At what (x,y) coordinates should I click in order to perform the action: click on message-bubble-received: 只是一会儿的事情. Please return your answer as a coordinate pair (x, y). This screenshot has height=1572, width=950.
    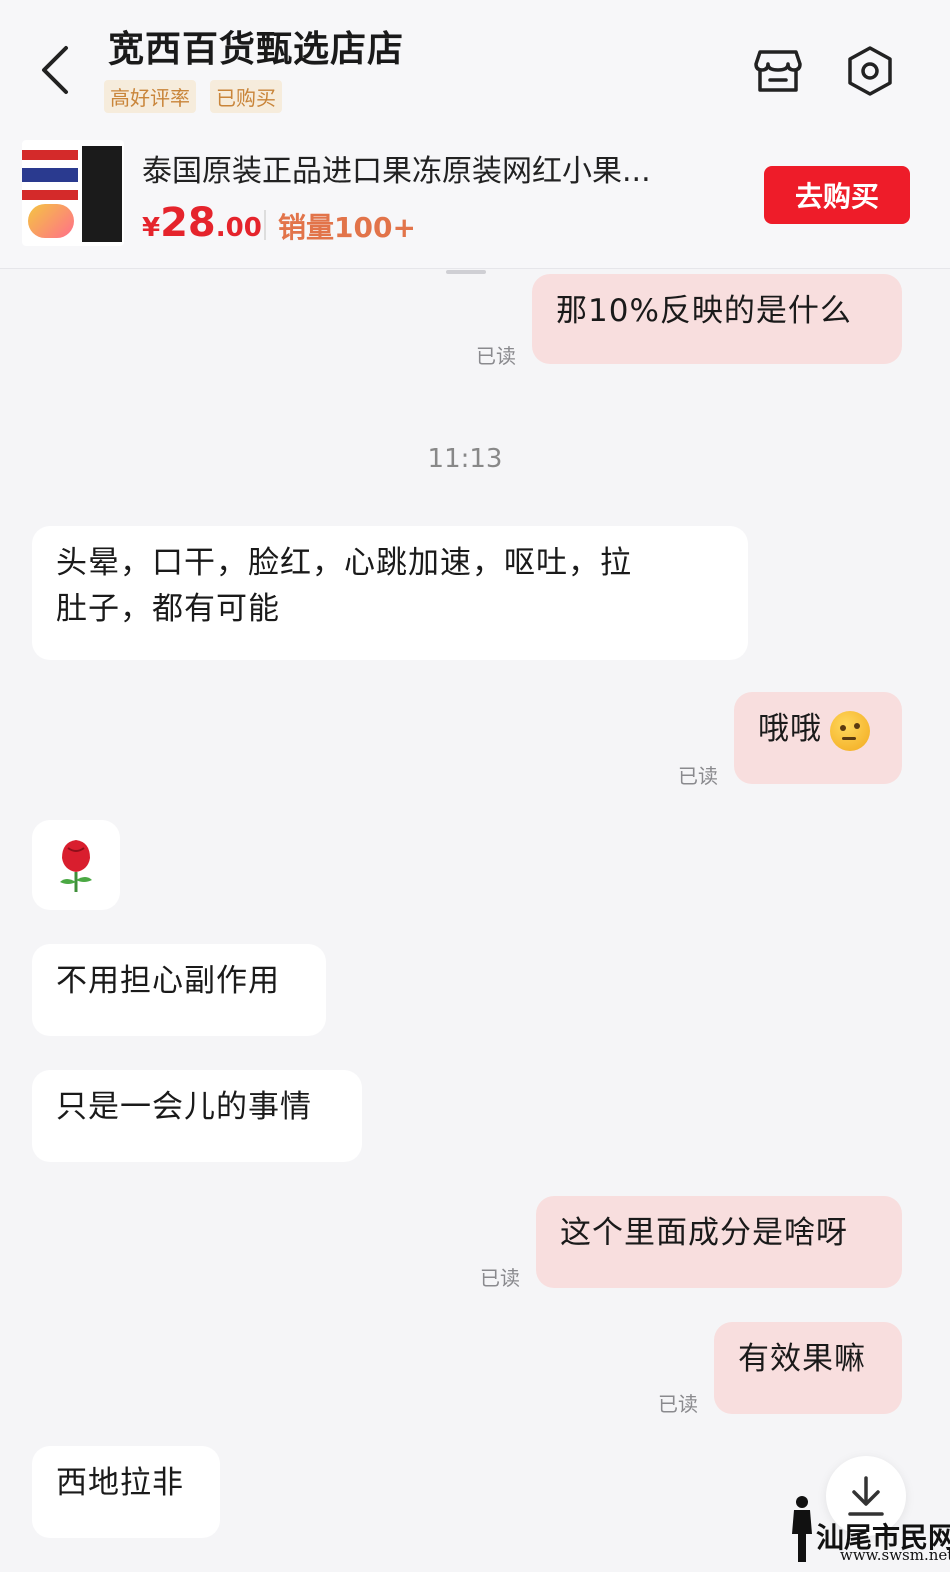
    Looking at the image, I should click on (197, 1116).